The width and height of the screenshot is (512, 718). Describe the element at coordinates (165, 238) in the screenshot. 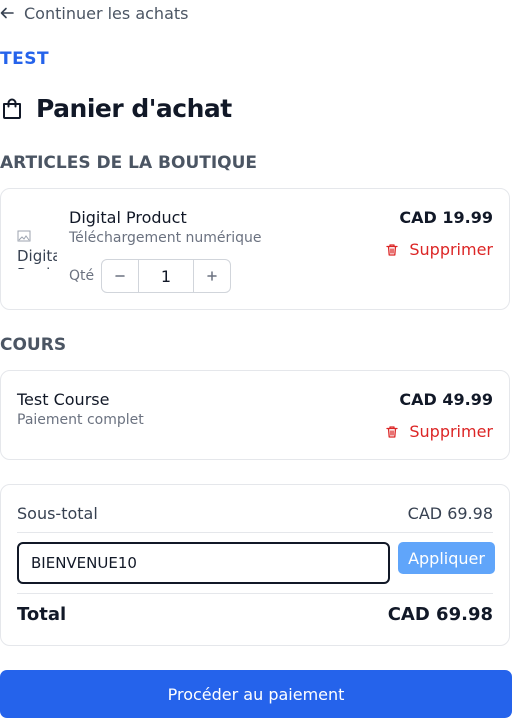

I see `item-subtitle: Téléchargement numérique` at that location.